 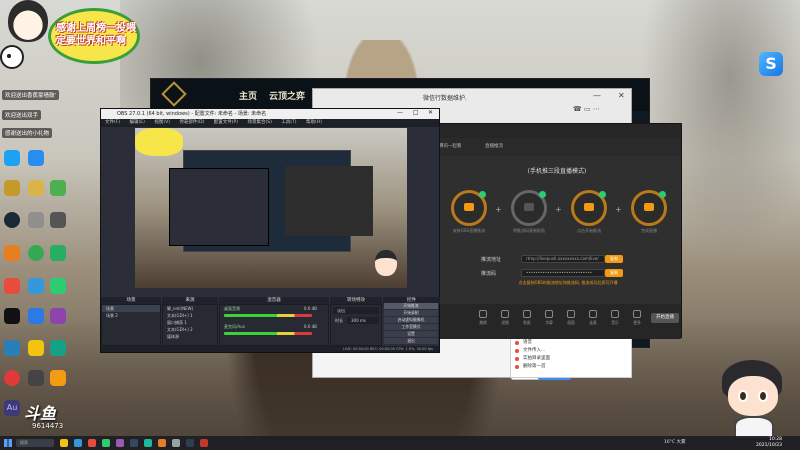 I want to click on copy-url-button: 复制, so click(x=614, y=259).